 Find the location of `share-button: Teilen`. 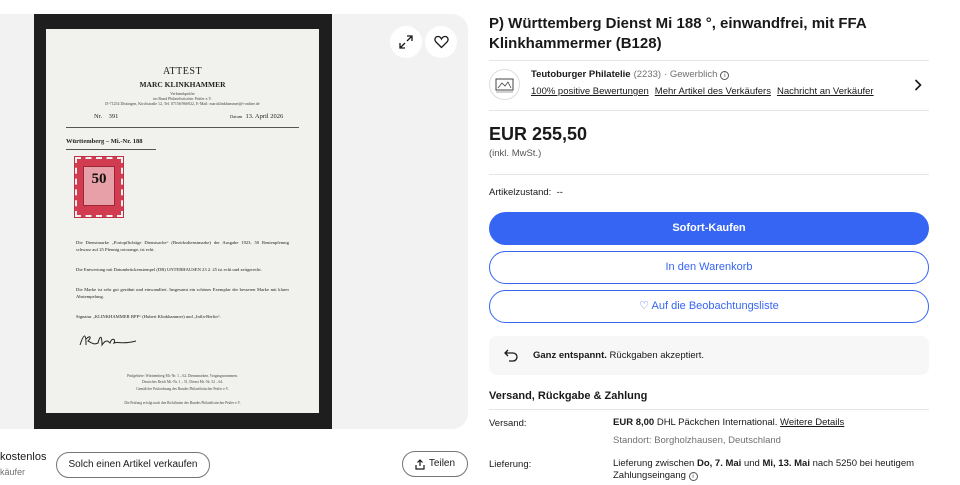

share-button: Teilen is located at coordinates (435, 464).